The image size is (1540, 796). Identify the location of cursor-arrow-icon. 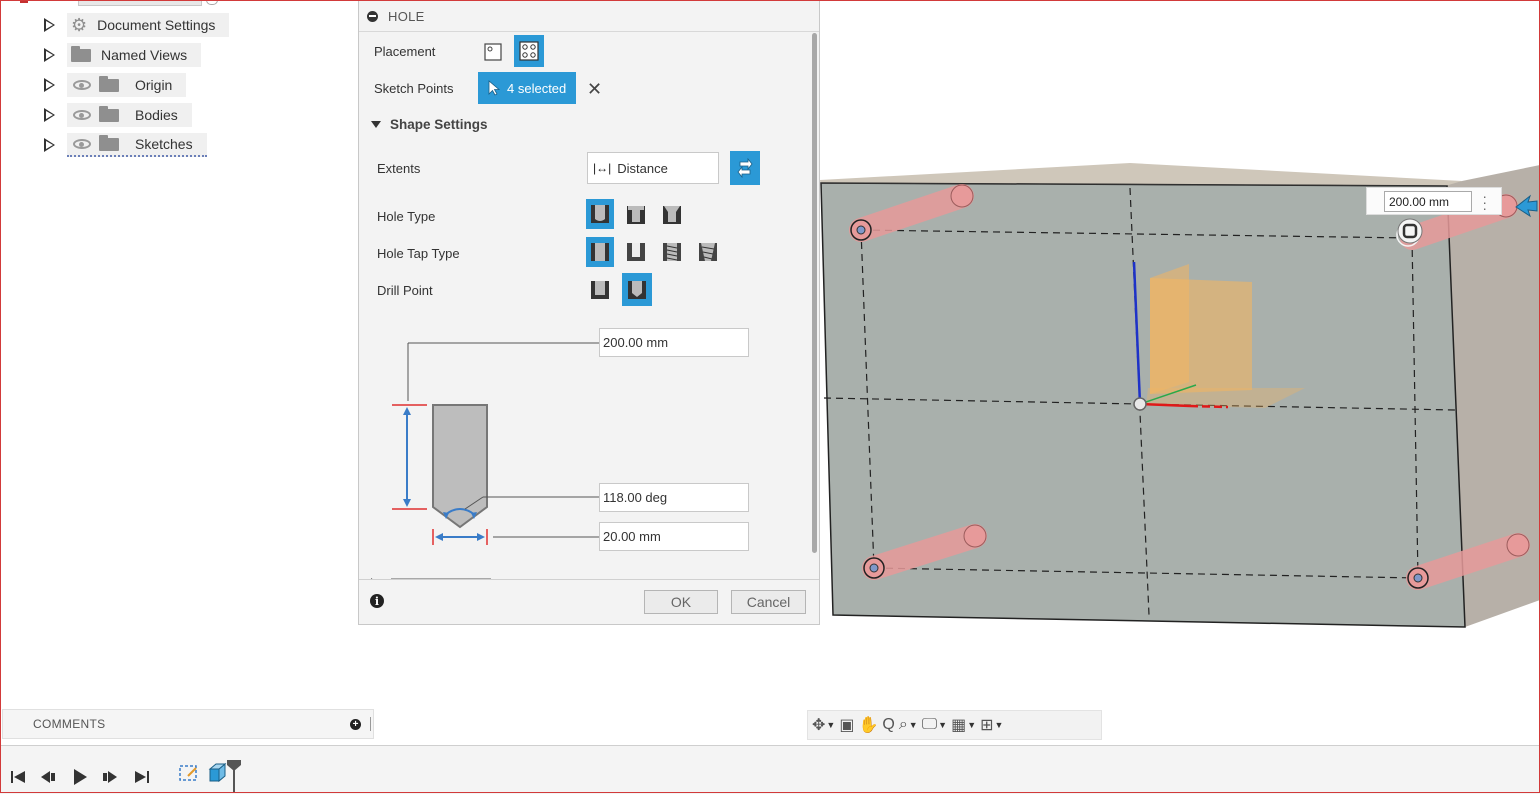
(494, 88).